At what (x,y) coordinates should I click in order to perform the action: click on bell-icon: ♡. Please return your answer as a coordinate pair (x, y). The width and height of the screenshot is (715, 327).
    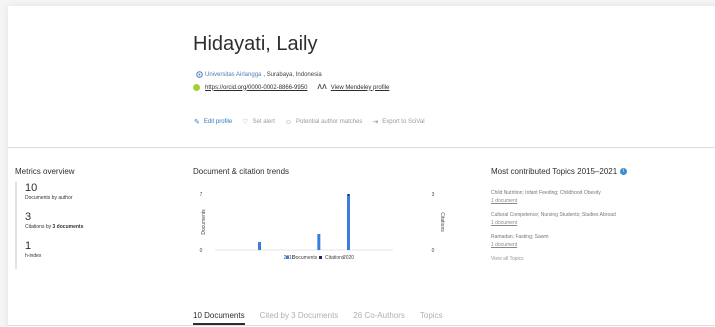
    Looking at the image, I should click on (245, 122).